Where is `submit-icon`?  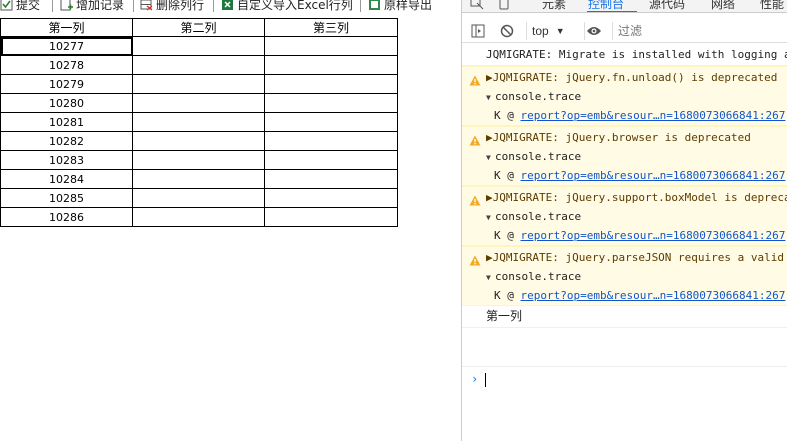 submit-icon is located at coordinates (6, 5).